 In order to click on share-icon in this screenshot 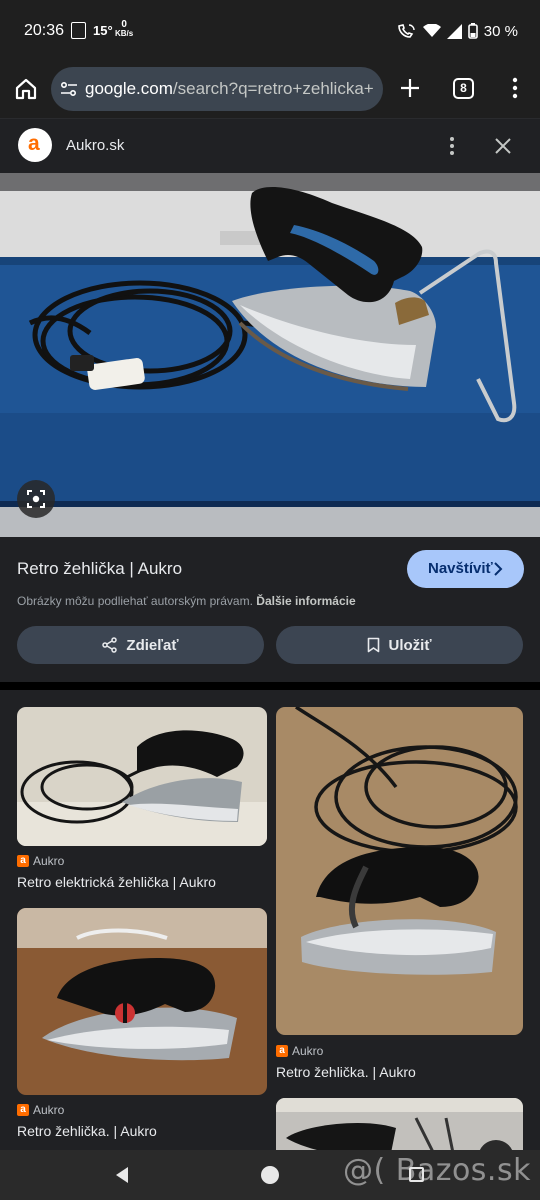, I will do `click(110, 645)`.